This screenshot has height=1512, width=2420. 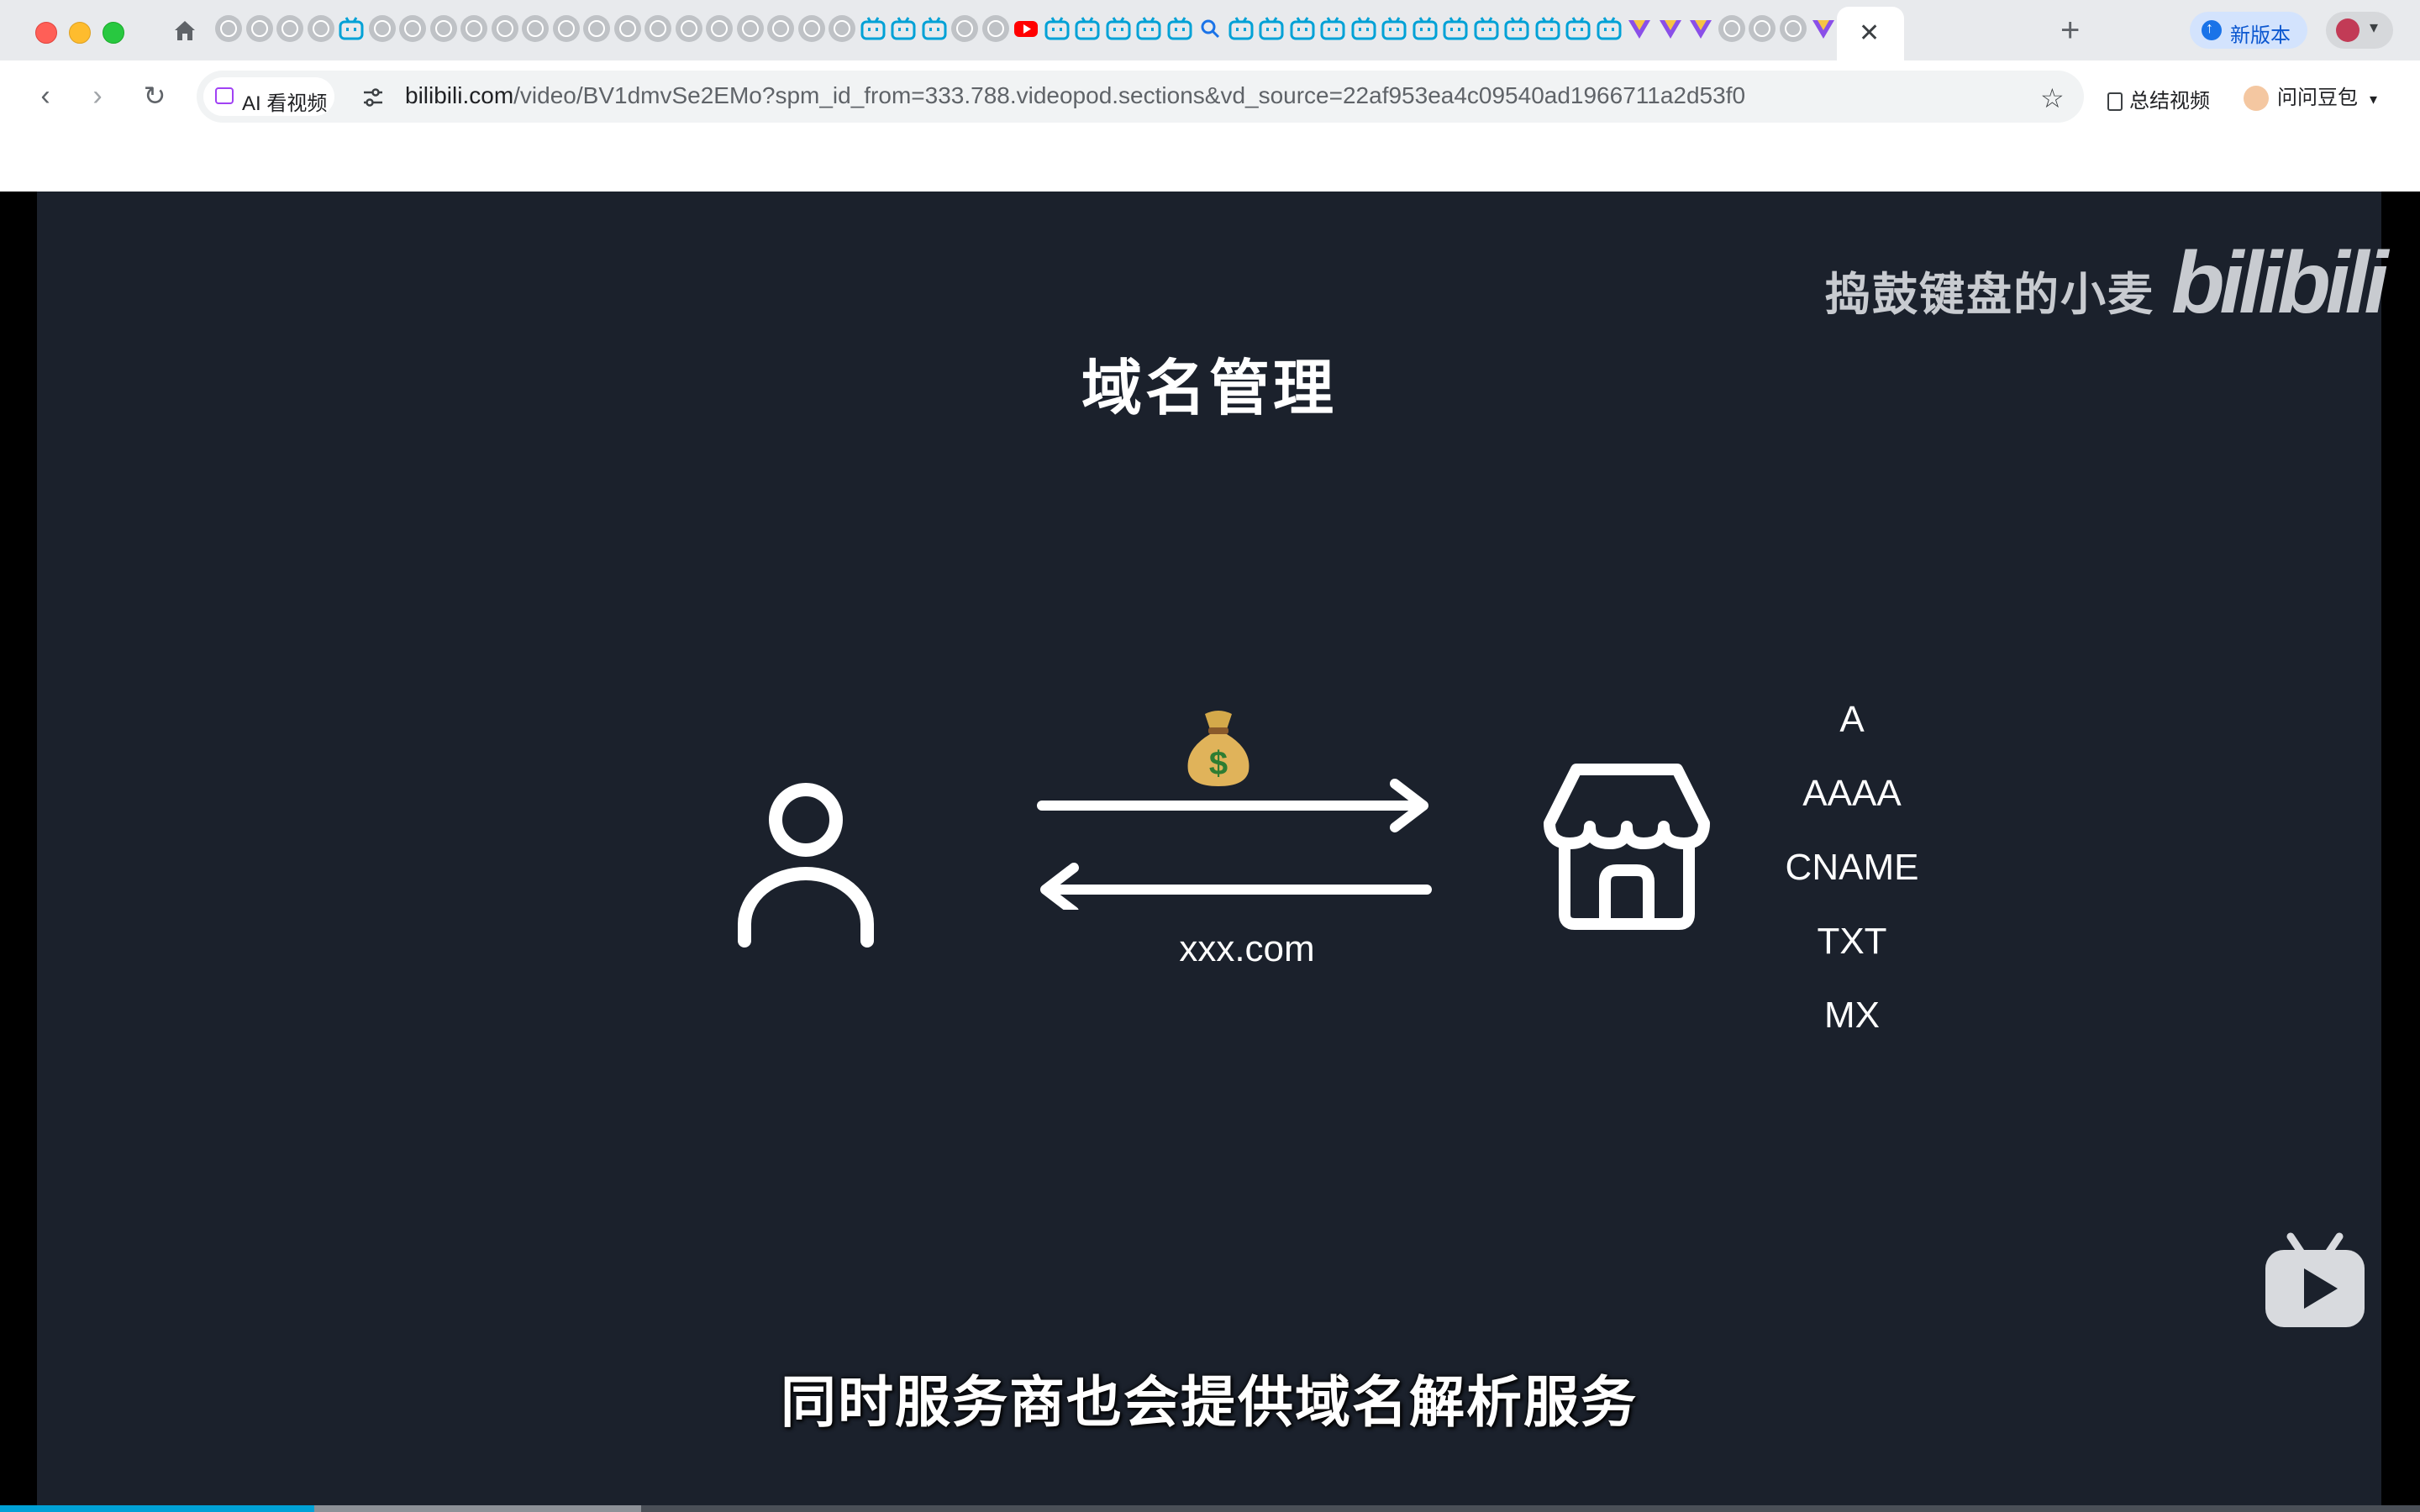 What do you see at coordinates (1209, 389) in the screenshot?
I see `slide-title: 域名管理` at bounding box center [1209, 389].